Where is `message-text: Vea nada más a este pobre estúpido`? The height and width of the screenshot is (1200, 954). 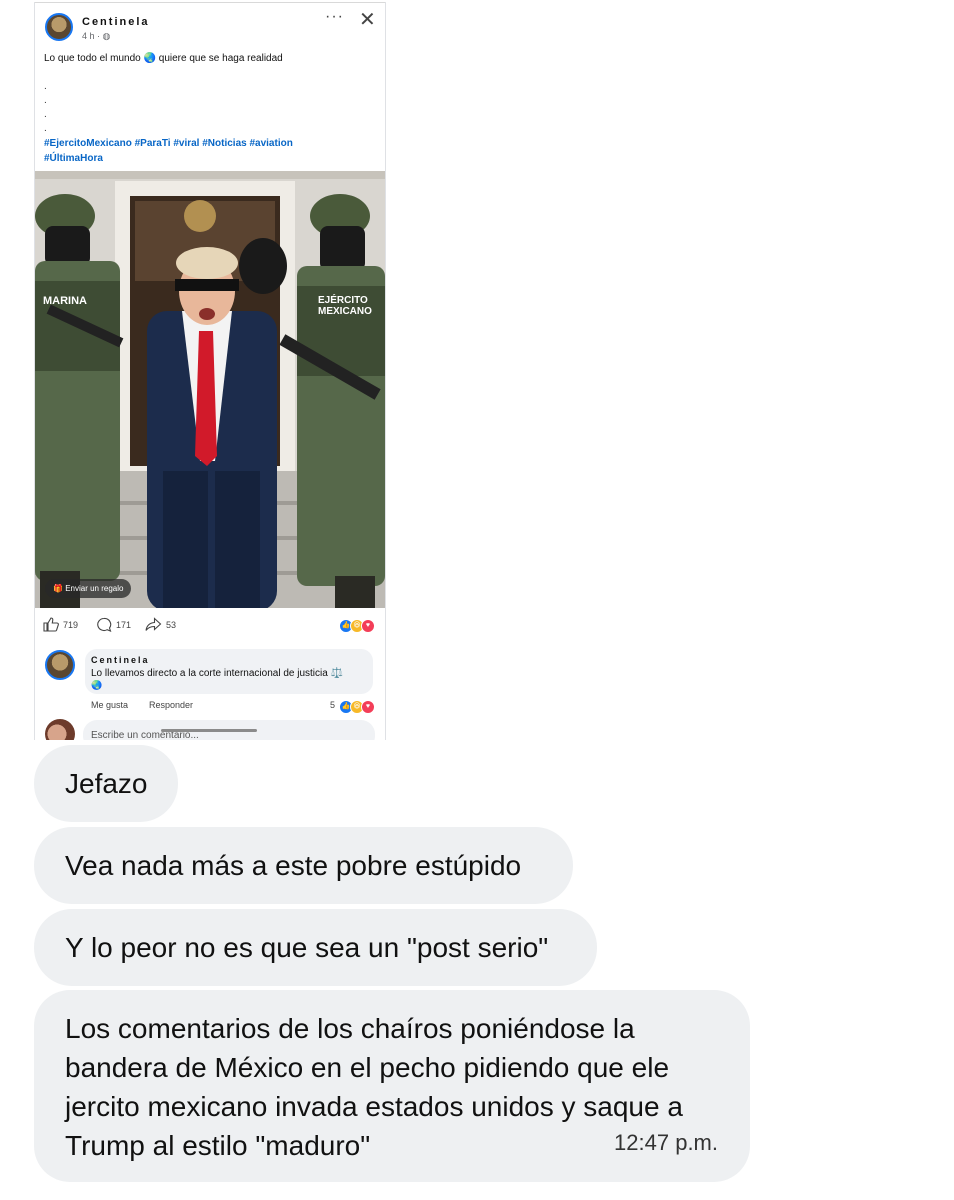 message-text: Vea nada más a este pobre estúpido is located at coordinates (293, 865).